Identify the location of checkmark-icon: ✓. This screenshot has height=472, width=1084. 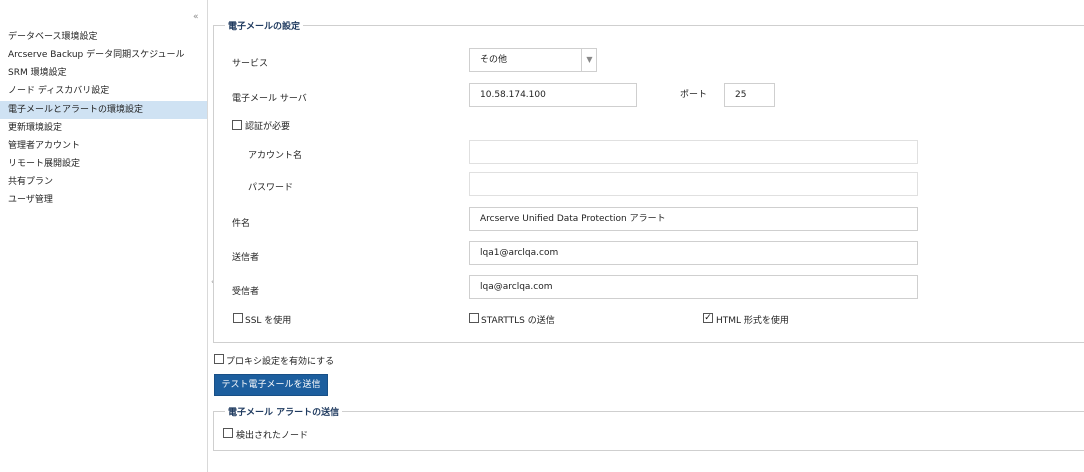
(708, 318).